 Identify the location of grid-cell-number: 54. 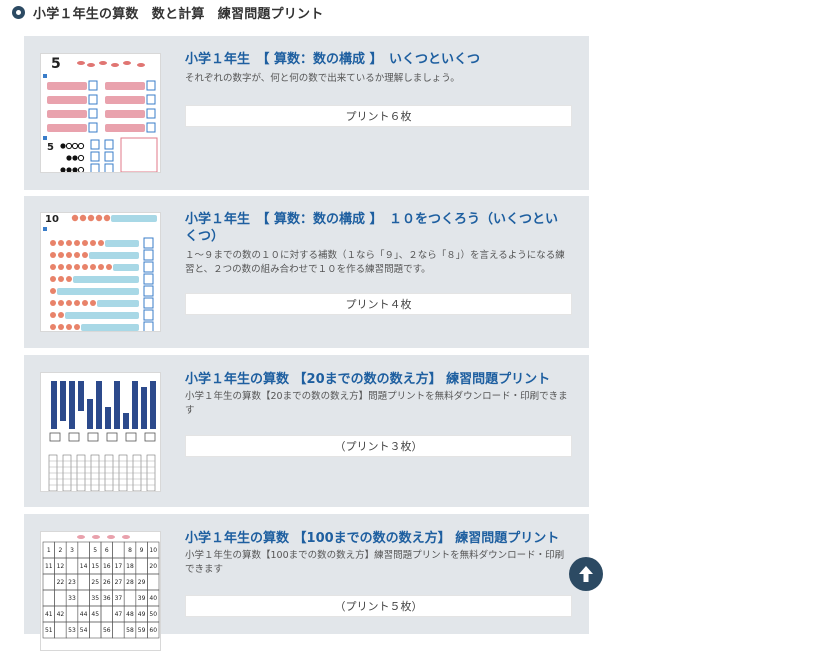
(84, 630).